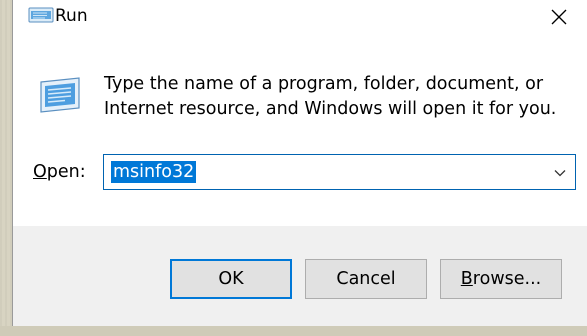 This screenshot has width=587, height=336. I want to click on open-label: Open:, so click(59, 172).